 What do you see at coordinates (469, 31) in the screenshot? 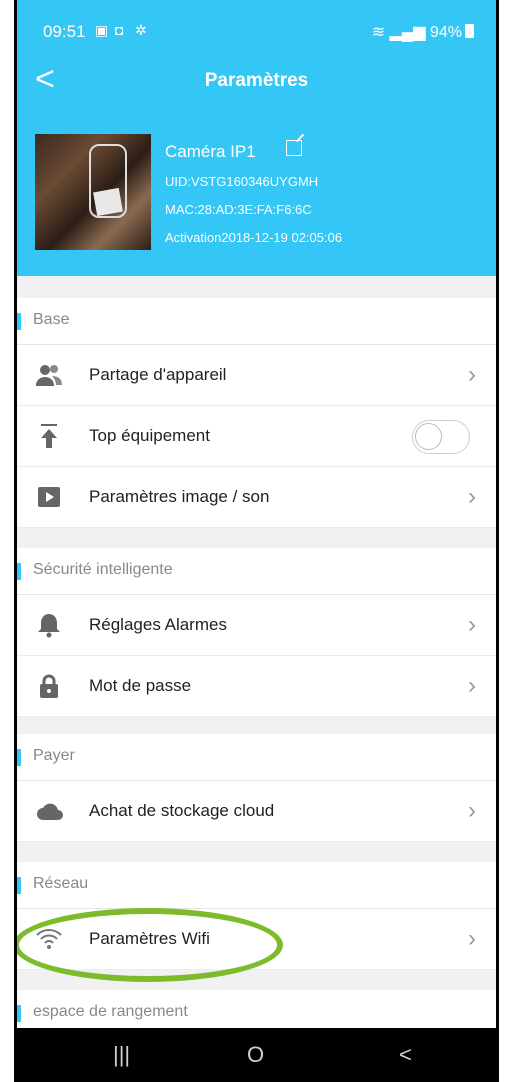
I see `battery-icon` at bounding box center [469, 31].